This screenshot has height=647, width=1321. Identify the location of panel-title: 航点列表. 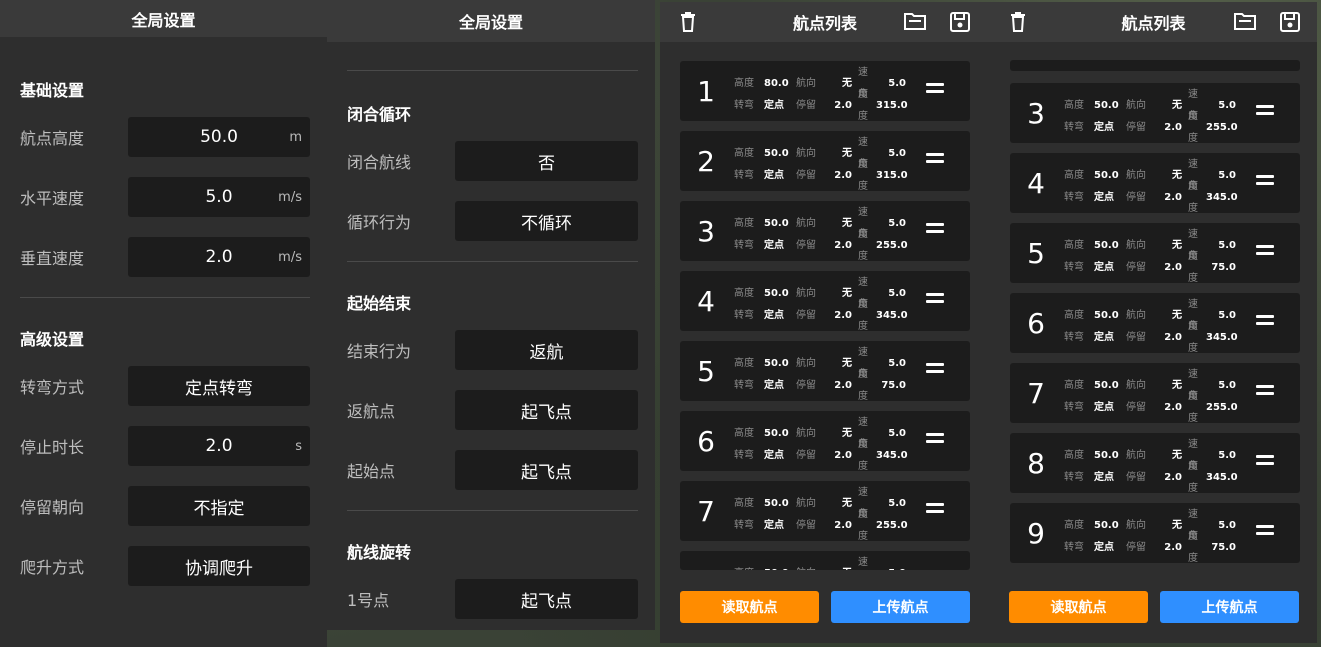
(824, 23).